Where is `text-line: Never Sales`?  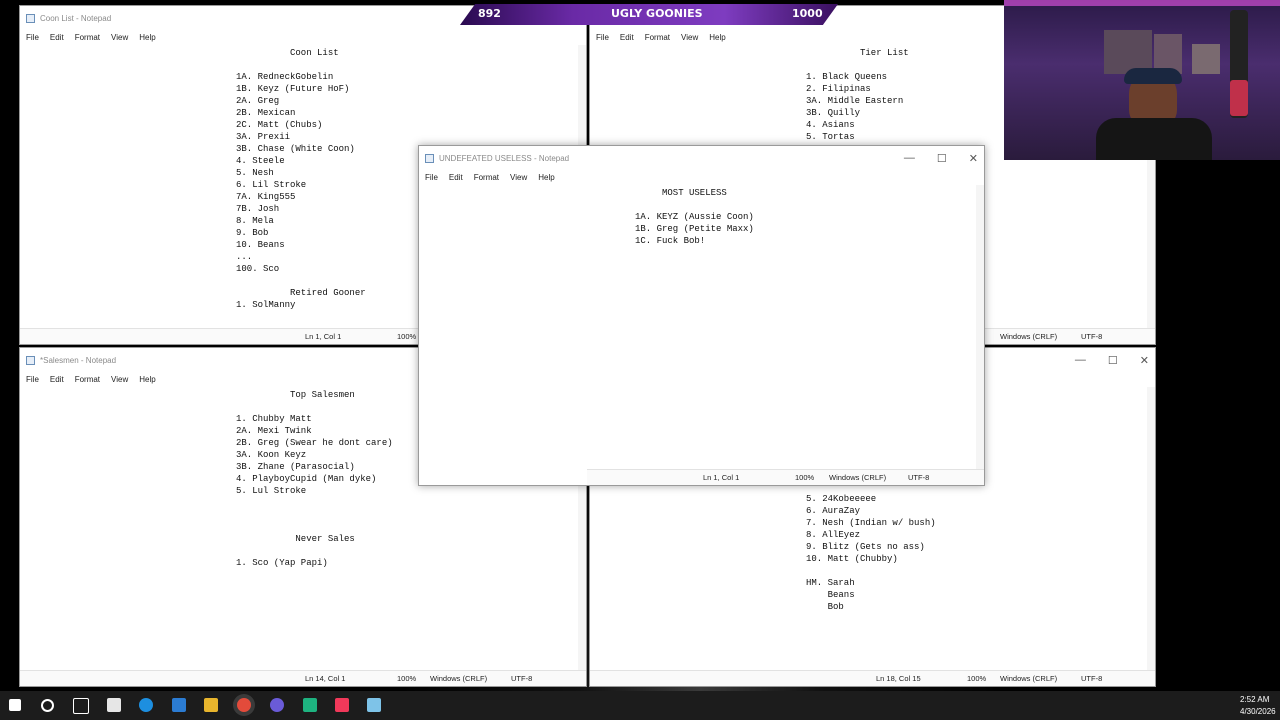
text-line: Never Sales is located at coordinates (295, 539).